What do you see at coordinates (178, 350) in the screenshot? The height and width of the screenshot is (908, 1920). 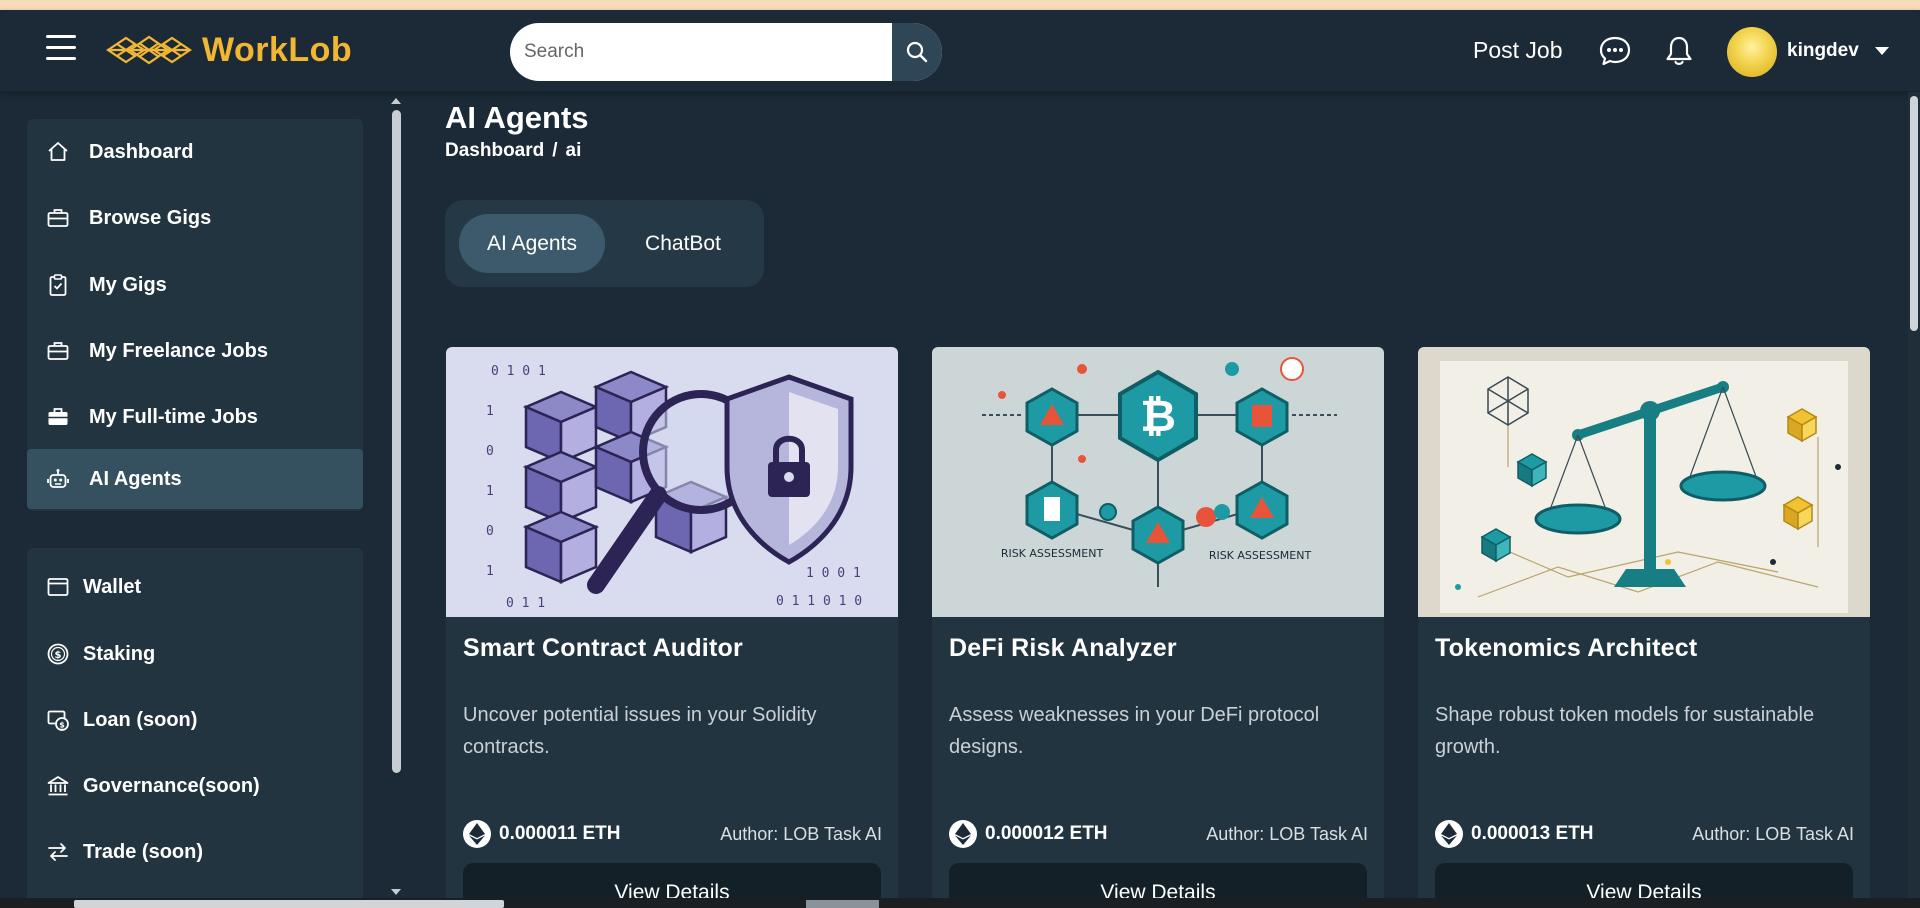 I see `sidebar-item-label: My Freelance Jobs` at bounding box center [178, 350].